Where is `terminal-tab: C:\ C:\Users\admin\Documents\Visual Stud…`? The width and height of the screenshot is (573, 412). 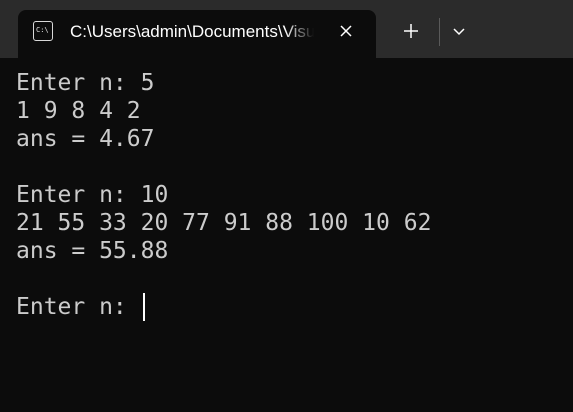
terminal-tab: C:\ C:\Users\admin\Documents\Visual Stud… is located at coordinates (197, 34).